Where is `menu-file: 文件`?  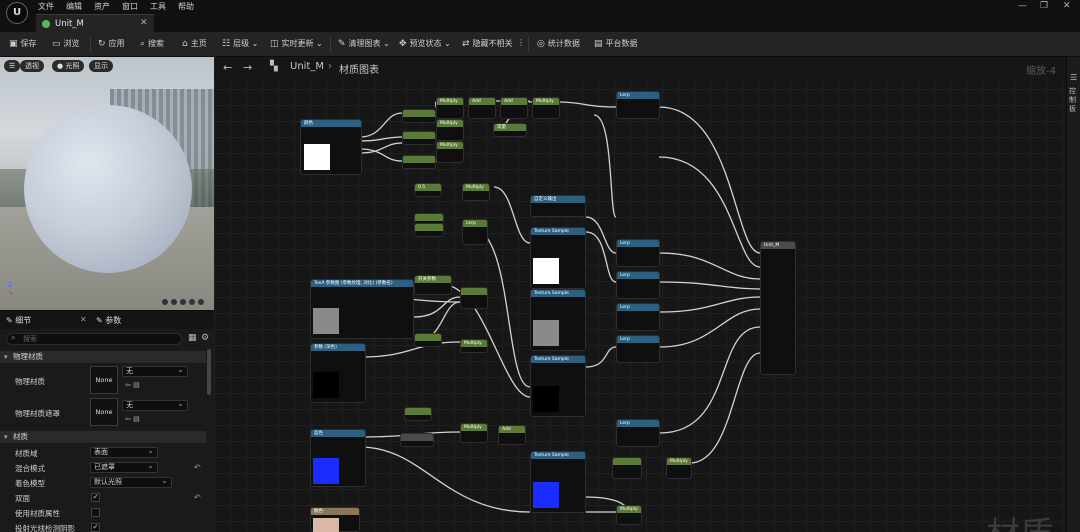
menu-file: 文件 is located at coordinates (46, 6).